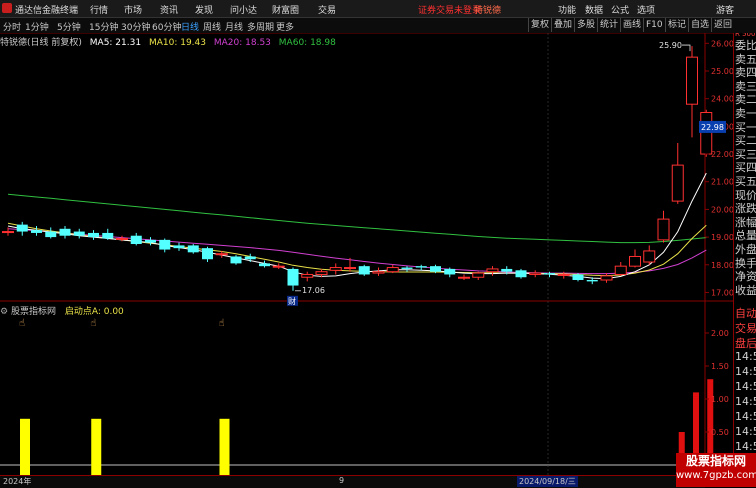 The width and height of the screenshot is (756, 488). What do you see at coordinates (594, 9) in the screenshot?
I see `menu-data: 数据` at bounding box center [594, 9].